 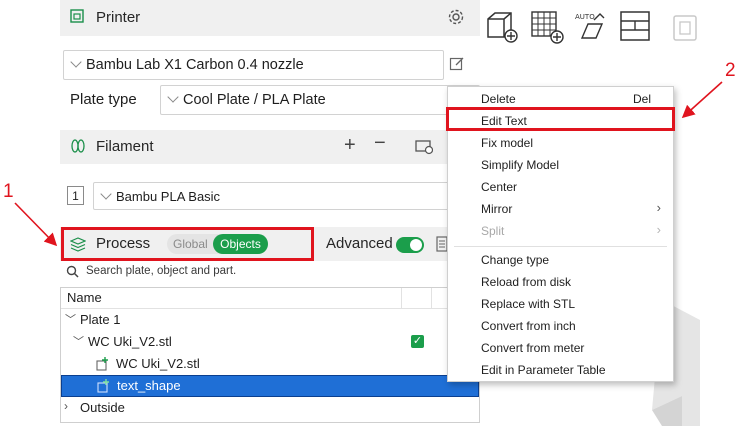 I want to click on arrow-to-process, so click(x=36, y=224).